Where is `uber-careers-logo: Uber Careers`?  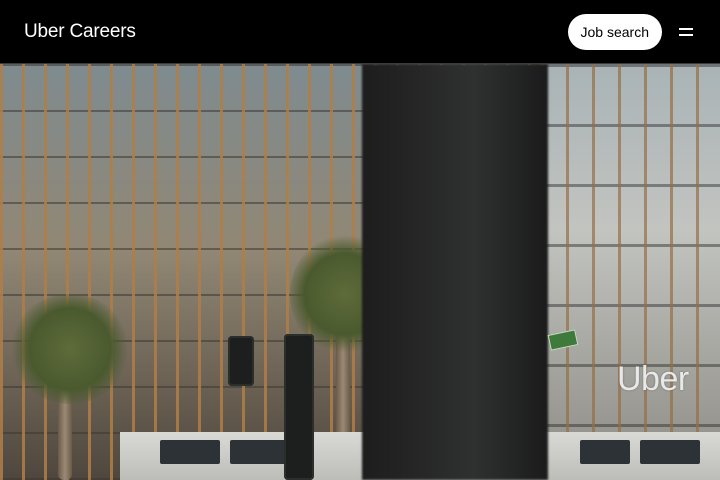 uber-careers-logo: Uber Careers is located at coordinates (80, 32).